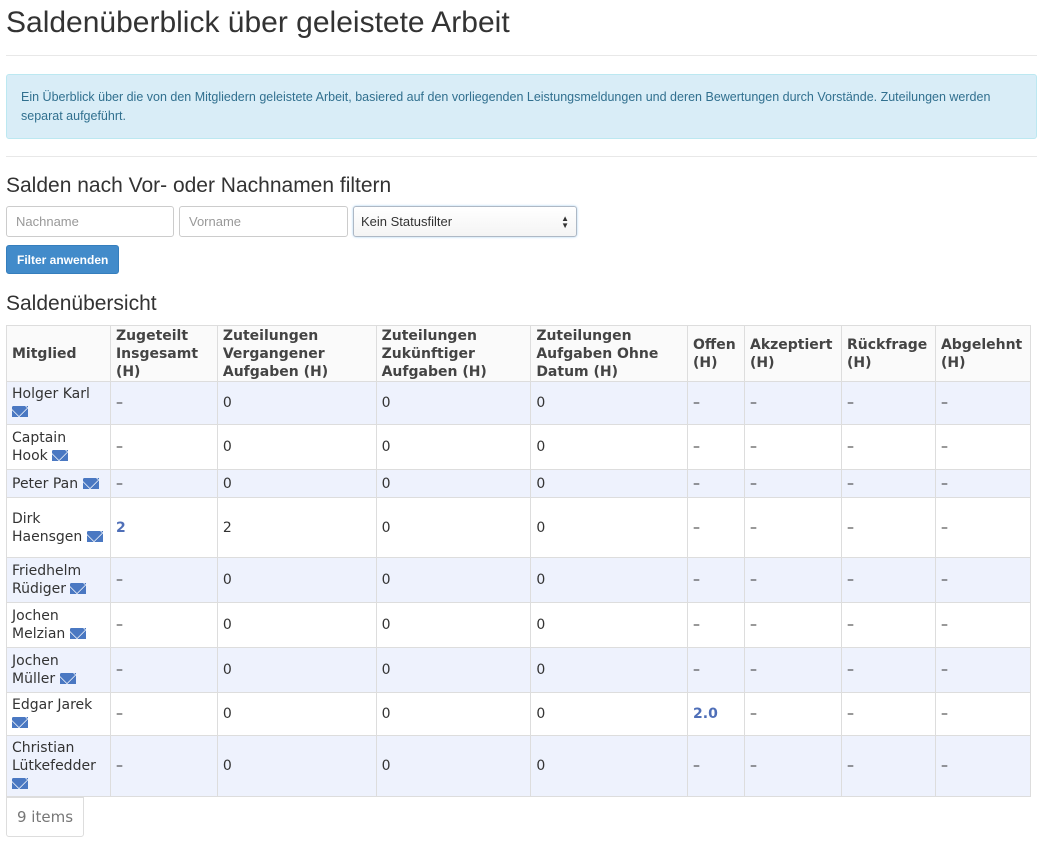 This screenshot has width=1043, height=850. What do you see at coordinates (58, 580) in the screenshot?
I see `member-cell: Friedhelm Rüdiger` at bounding box center [58, 580].